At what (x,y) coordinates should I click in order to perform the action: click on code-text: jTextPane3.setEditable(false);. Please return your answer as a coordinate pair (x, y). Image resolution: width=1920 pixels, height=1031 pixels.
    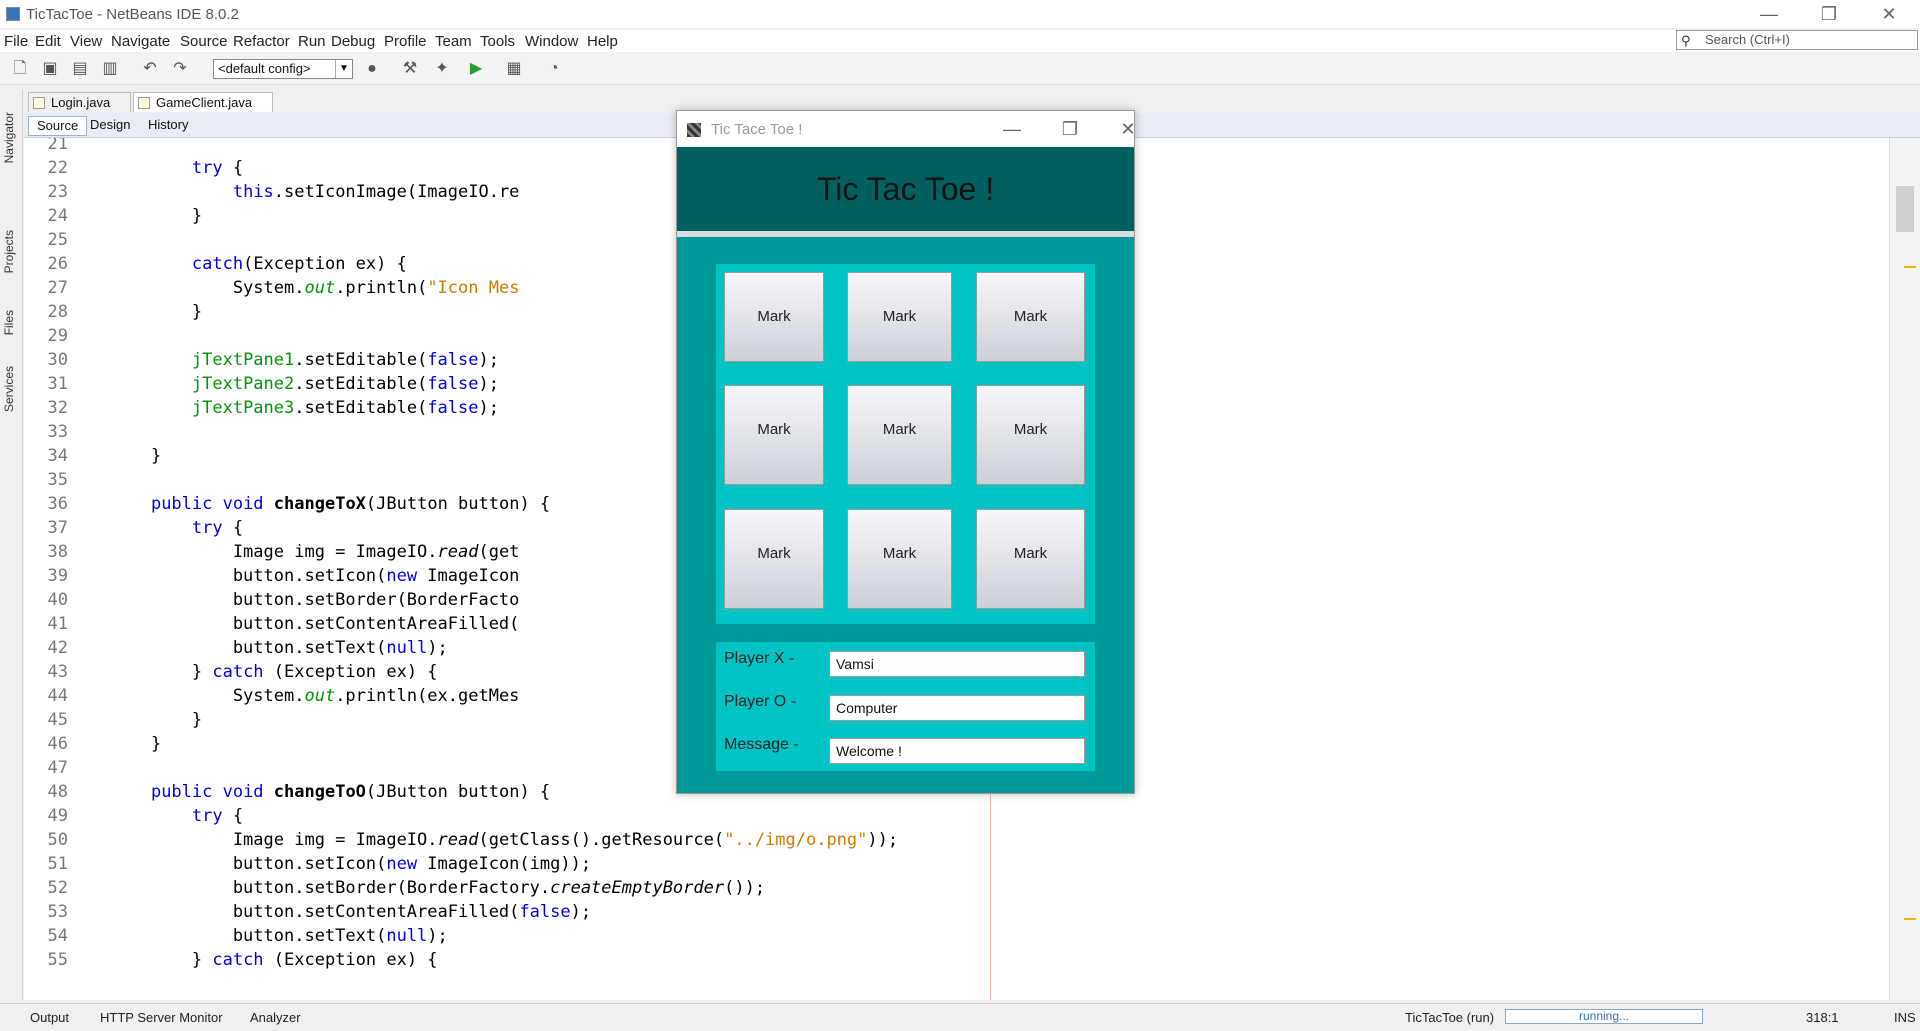
    Looking at the image, I should click on (345, 408).